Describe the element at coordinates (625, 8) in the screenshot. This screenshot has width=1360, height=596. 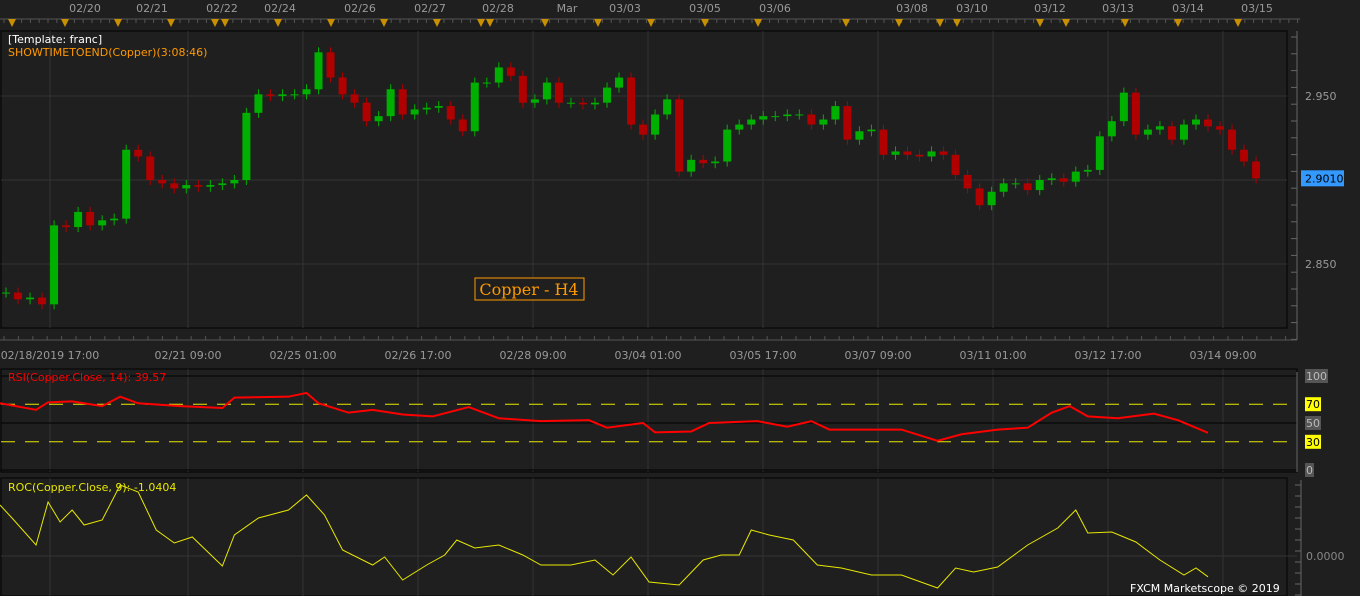
I see `top-date-label: 03/03` at that location.